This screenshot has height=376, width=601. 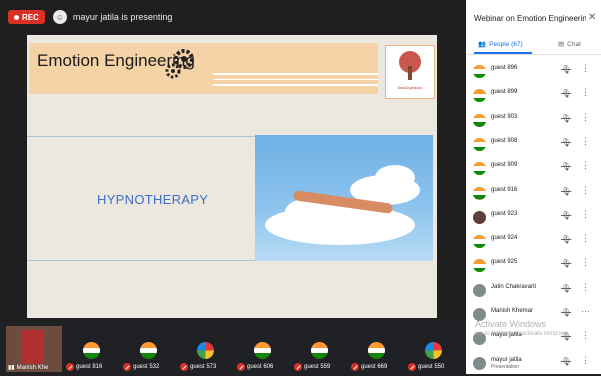 I want to click on guest-tile: guest 573, so click(x=205, y=348).